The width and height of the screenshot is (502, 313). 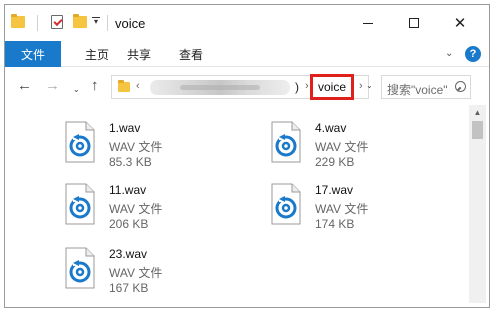 What do you see at coordinates (128, 254) in the screenshot?
I see `file-name: 23.wav` at bounding box center [128, 254].